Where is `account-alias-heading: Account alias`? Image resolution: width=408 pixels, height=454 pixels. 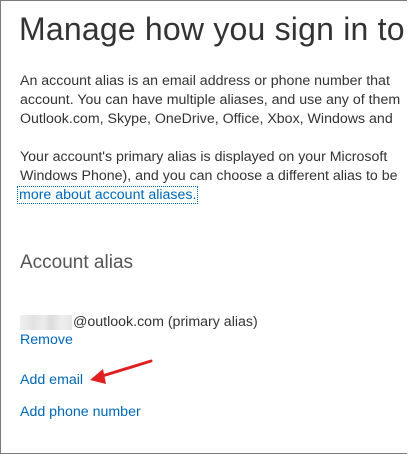 account-alias-heading: Account alias is located at coordinates (77, 262).